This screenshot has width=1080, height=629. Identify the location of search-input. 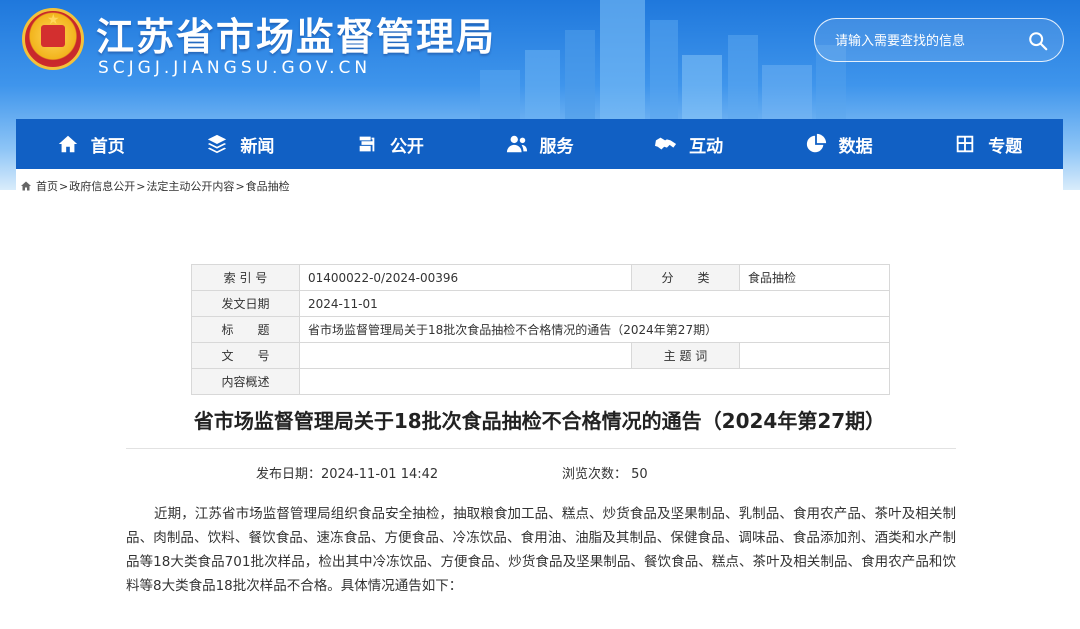
(930, 41).